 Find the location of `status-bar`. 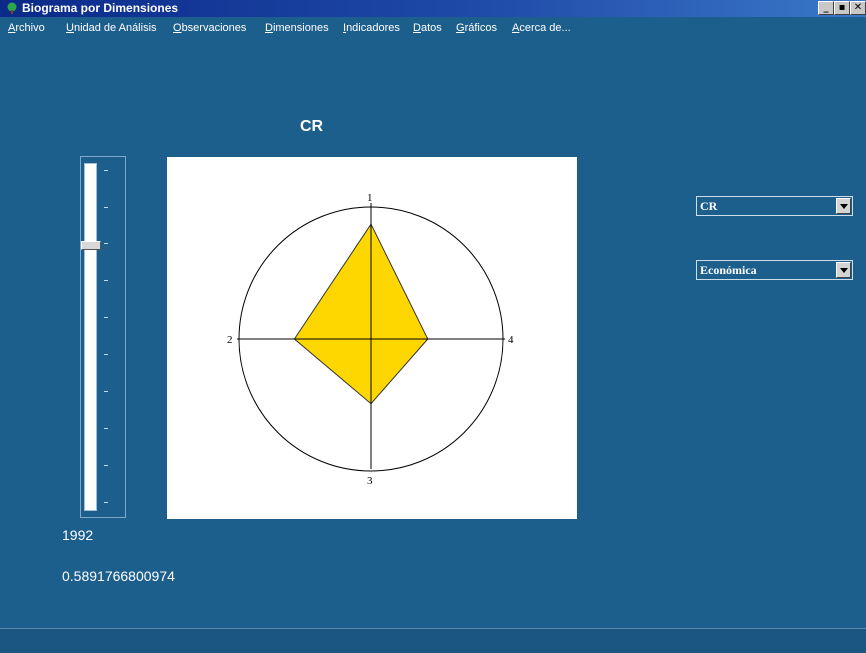

status-bar is located at coordinates (433, 640).